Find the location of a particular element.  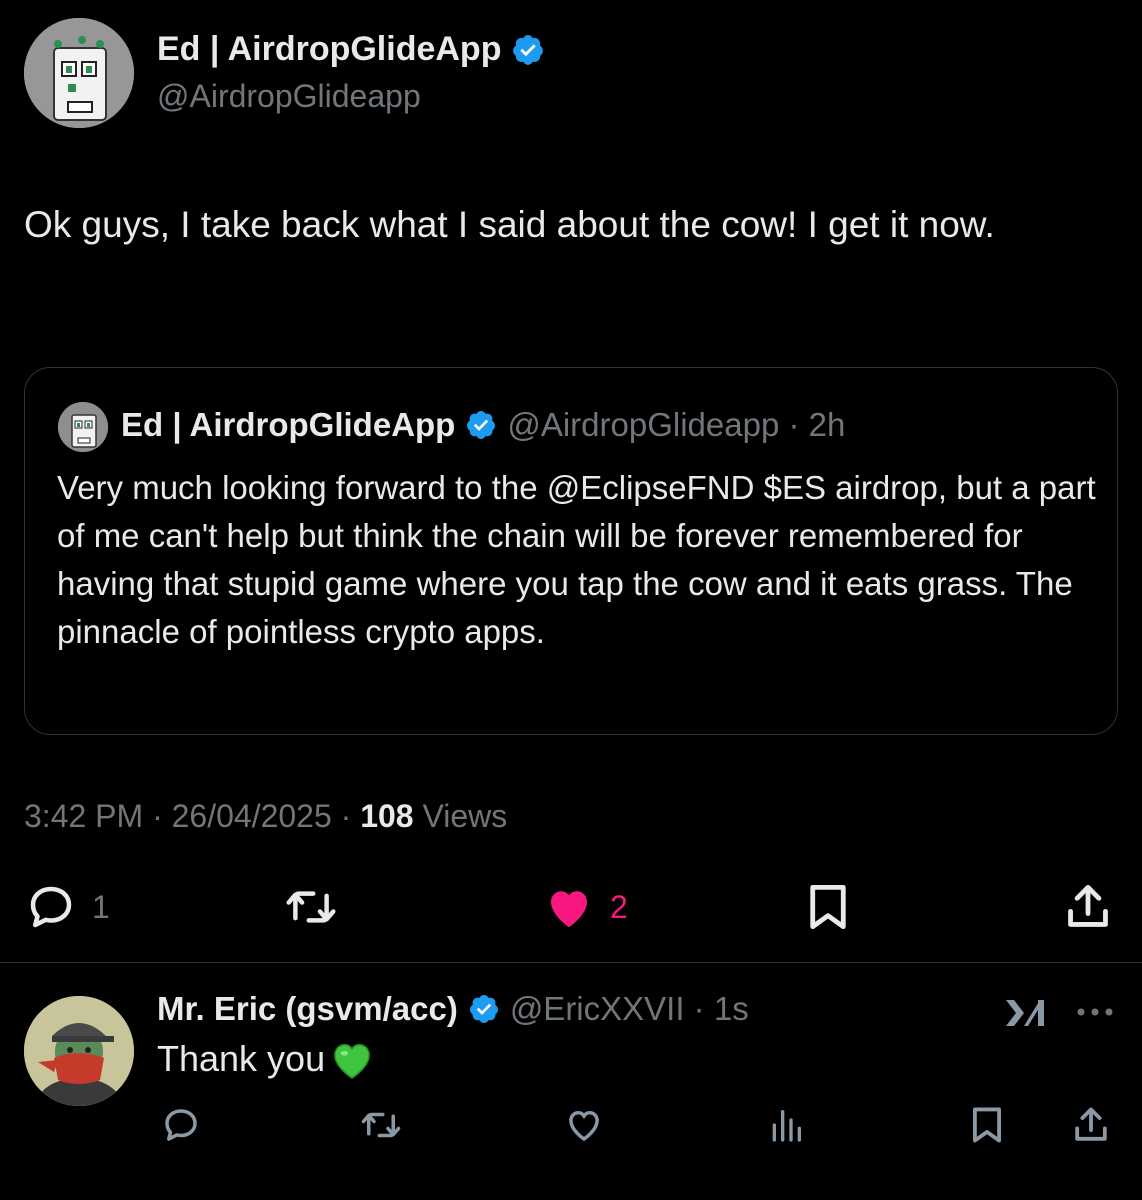

reply-bookmark-button is located at coordinates (987, 1125).